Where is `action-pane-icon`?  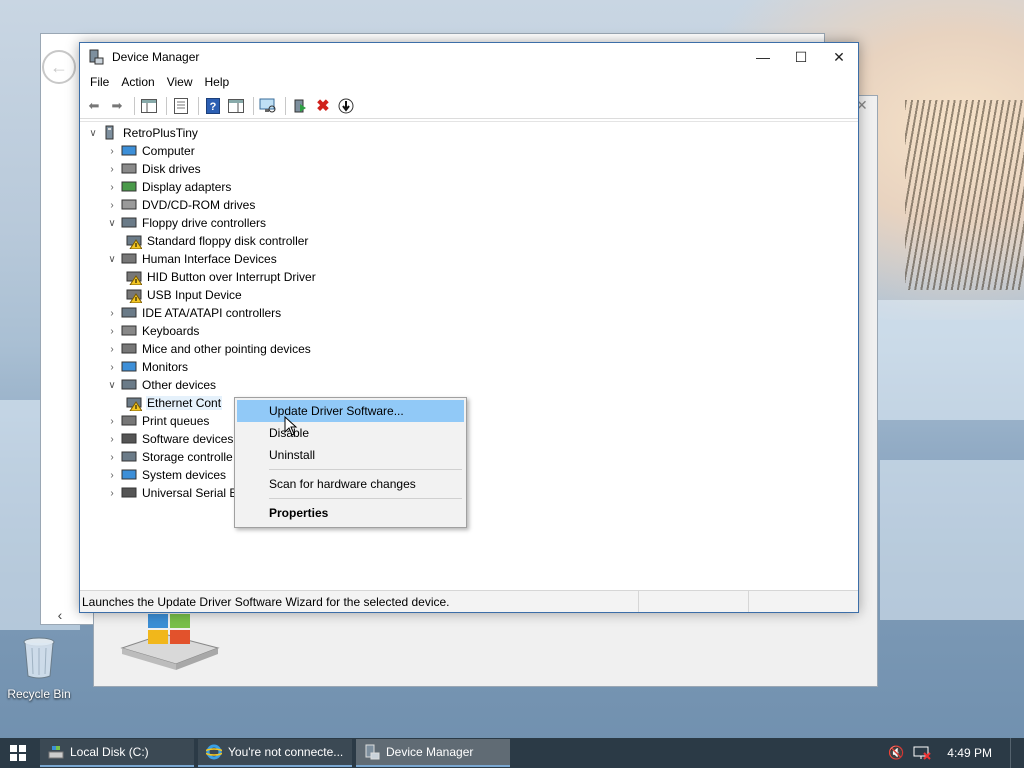 action-pane-icon is located at coordinates (236, 106).